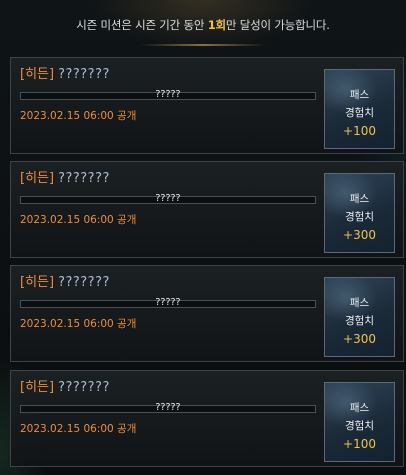  I want to click on season-mission-notice: 시즌 미션은 시즌 기간 동안 1회만 달성이 가능합니다., so click(203, 25).